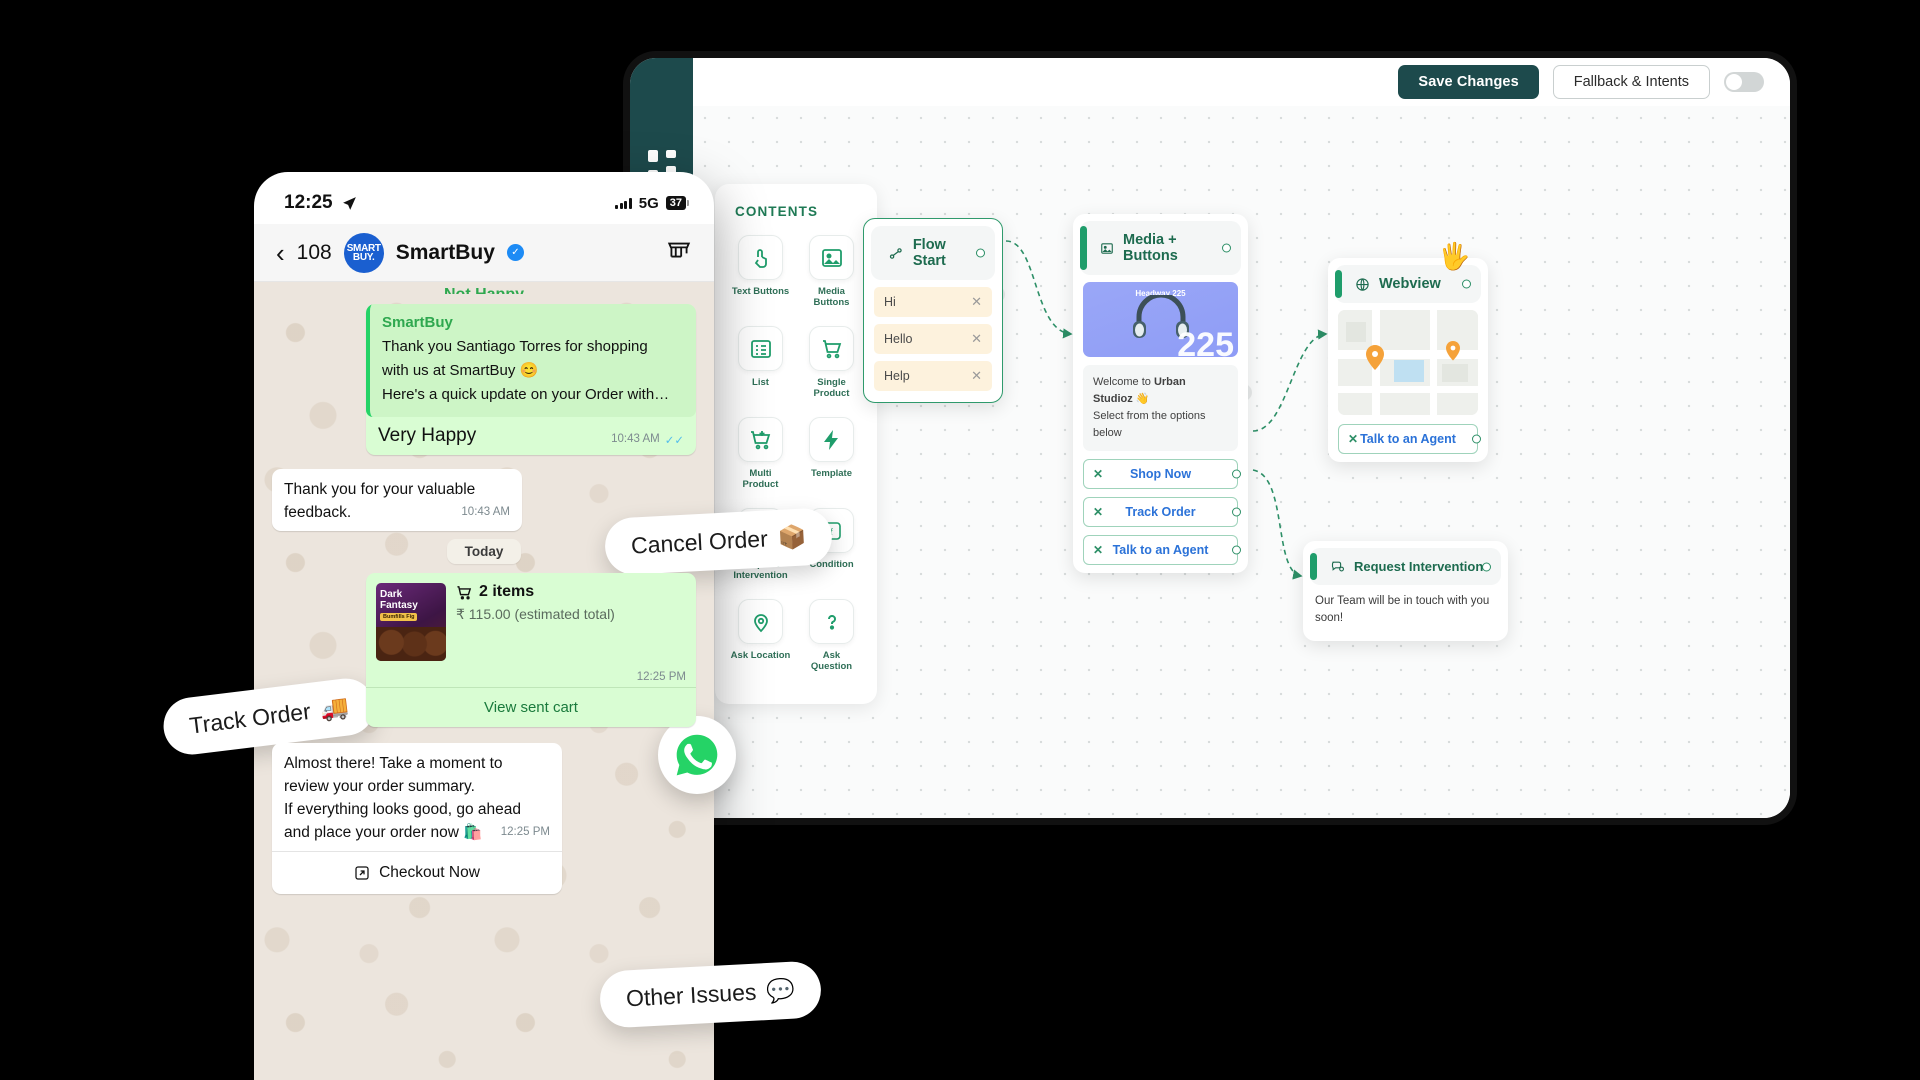 Image resolution: width=1920 pixels, height=1080 pixels. I want to click on checkout-now-button: Checkout Now, so click(417, 872).